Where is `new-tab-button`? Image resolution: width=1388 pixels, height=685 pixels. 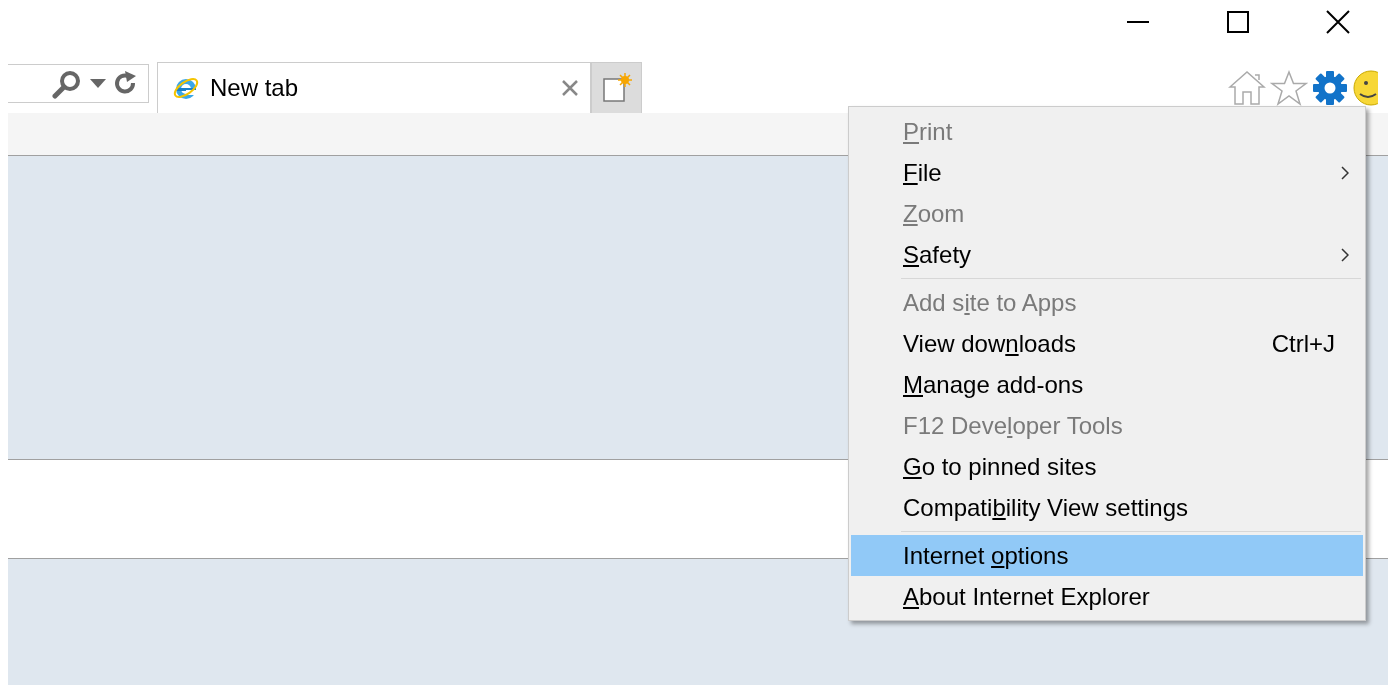
new-tab-button is located at coordinates (616, 87).